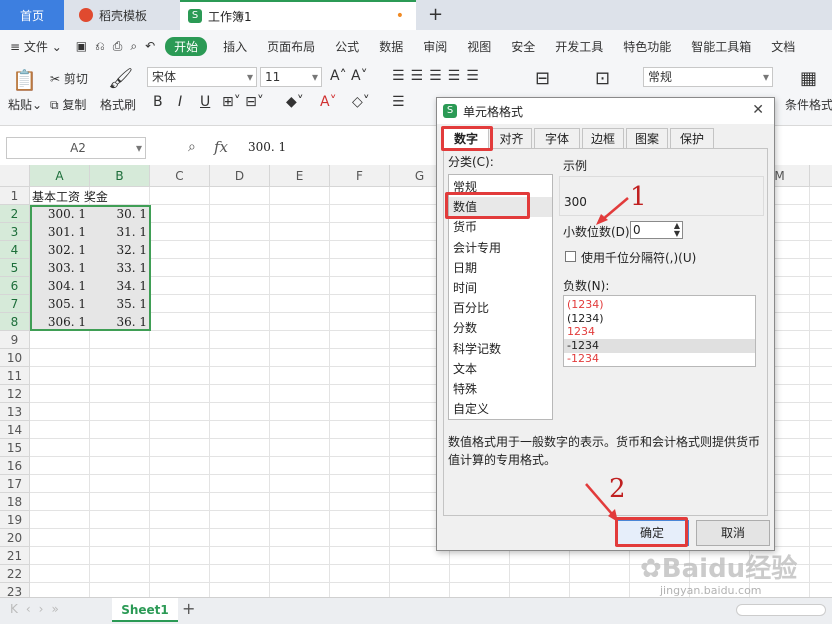  What do you see at coordinates (15, 448) in the screenshot?
I see `row-header-15: 15` at bounding box center [15, 448].